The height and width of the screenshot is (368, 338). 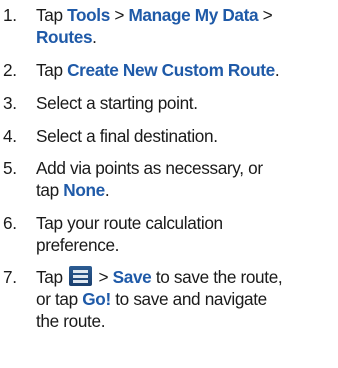 I want to click on step-number: 7., so click(x=10, y=277).